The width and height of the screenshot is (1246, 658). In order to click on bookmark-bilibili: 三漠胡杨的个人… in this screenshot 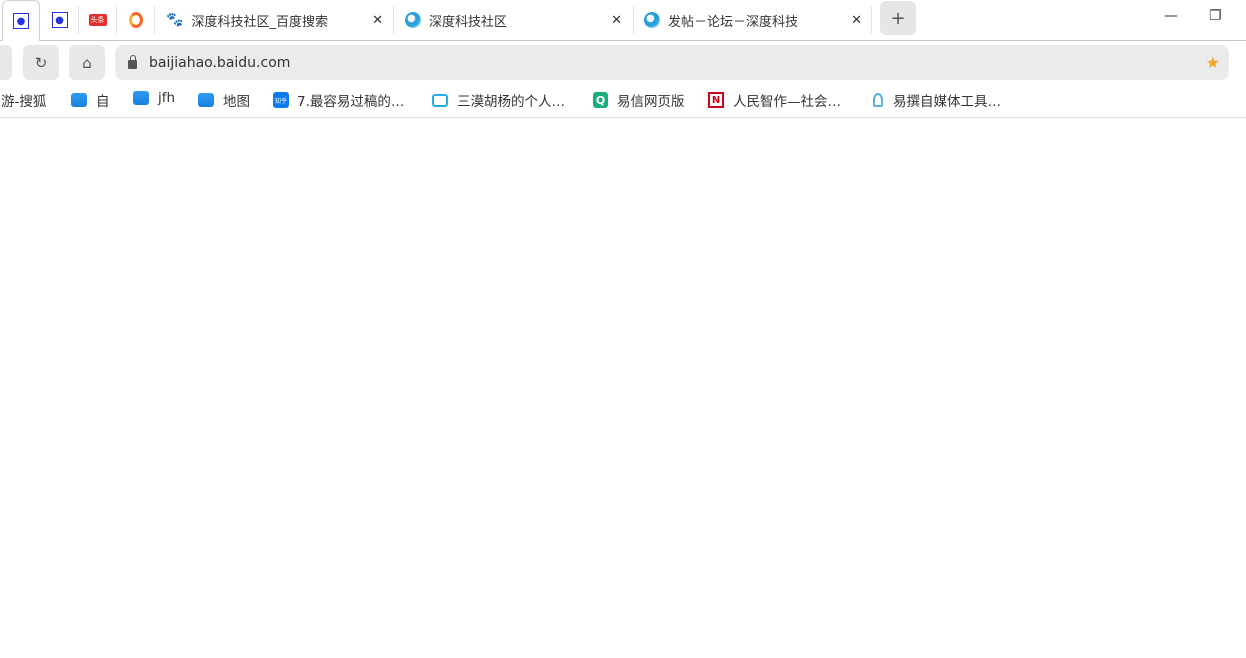, I will do `click(498, 100)`.